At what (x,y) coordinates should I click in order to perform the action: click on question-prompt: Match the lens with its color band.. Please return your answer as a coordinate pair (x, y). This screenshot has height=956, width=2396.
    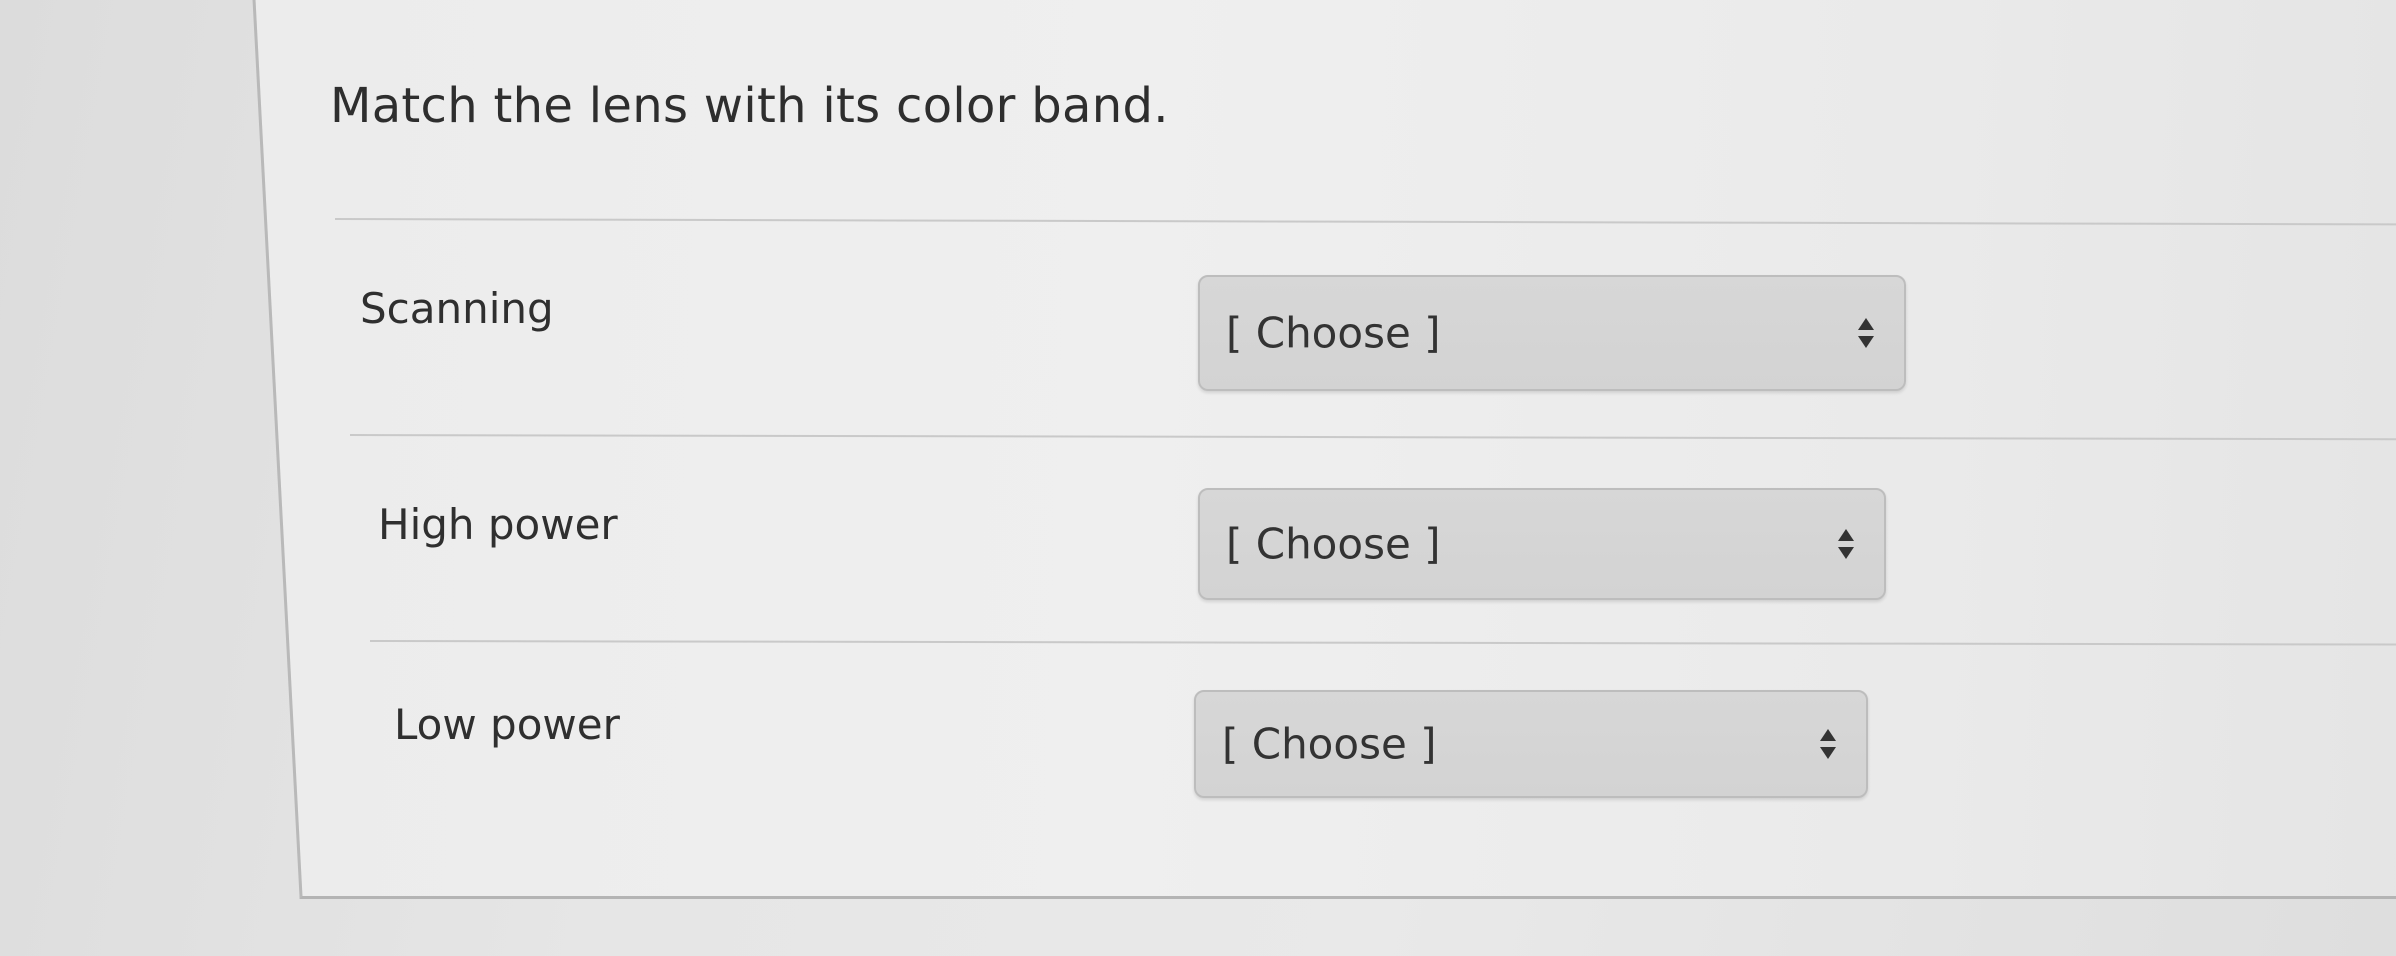
    Looking at the image, I should click on (749, 106).